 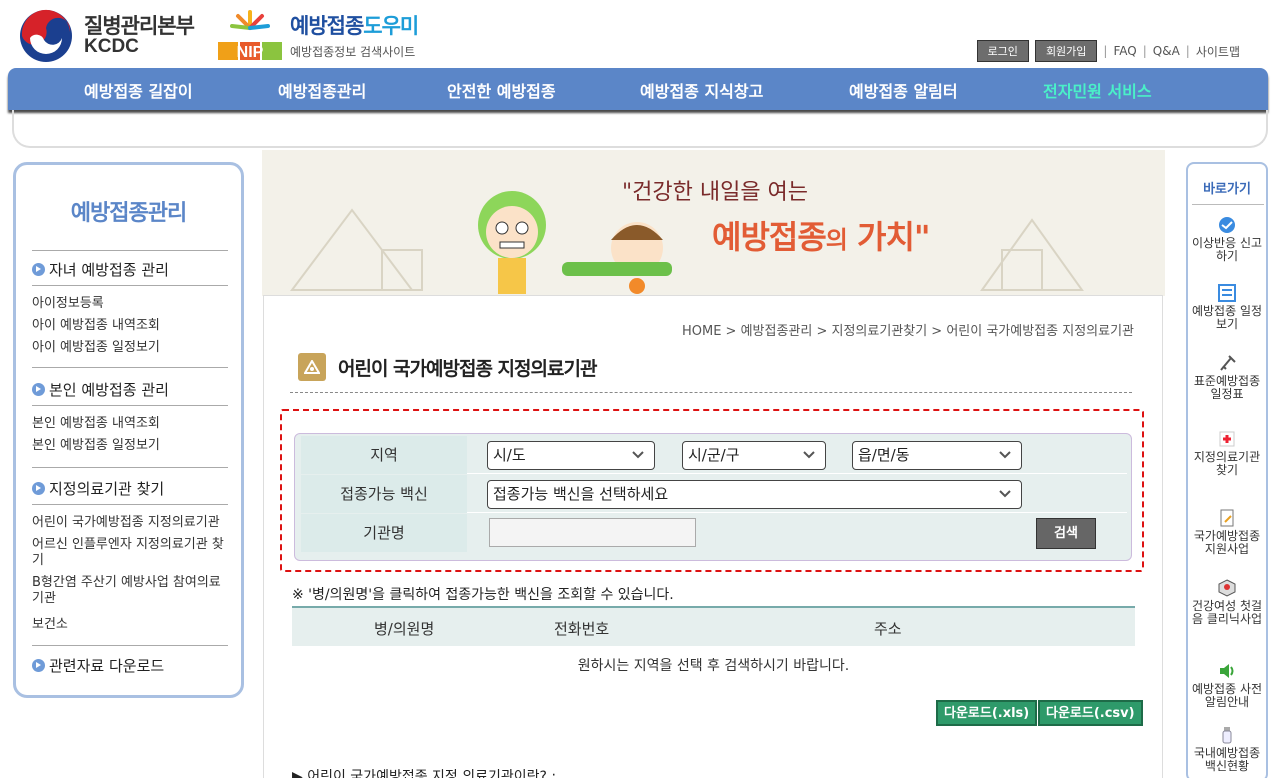 What do you see at coordinates (1227, 239) in the screenshot?
I see `quick-item-adverse: 이상반응 신고하기` at bounding box center [1227, 239].